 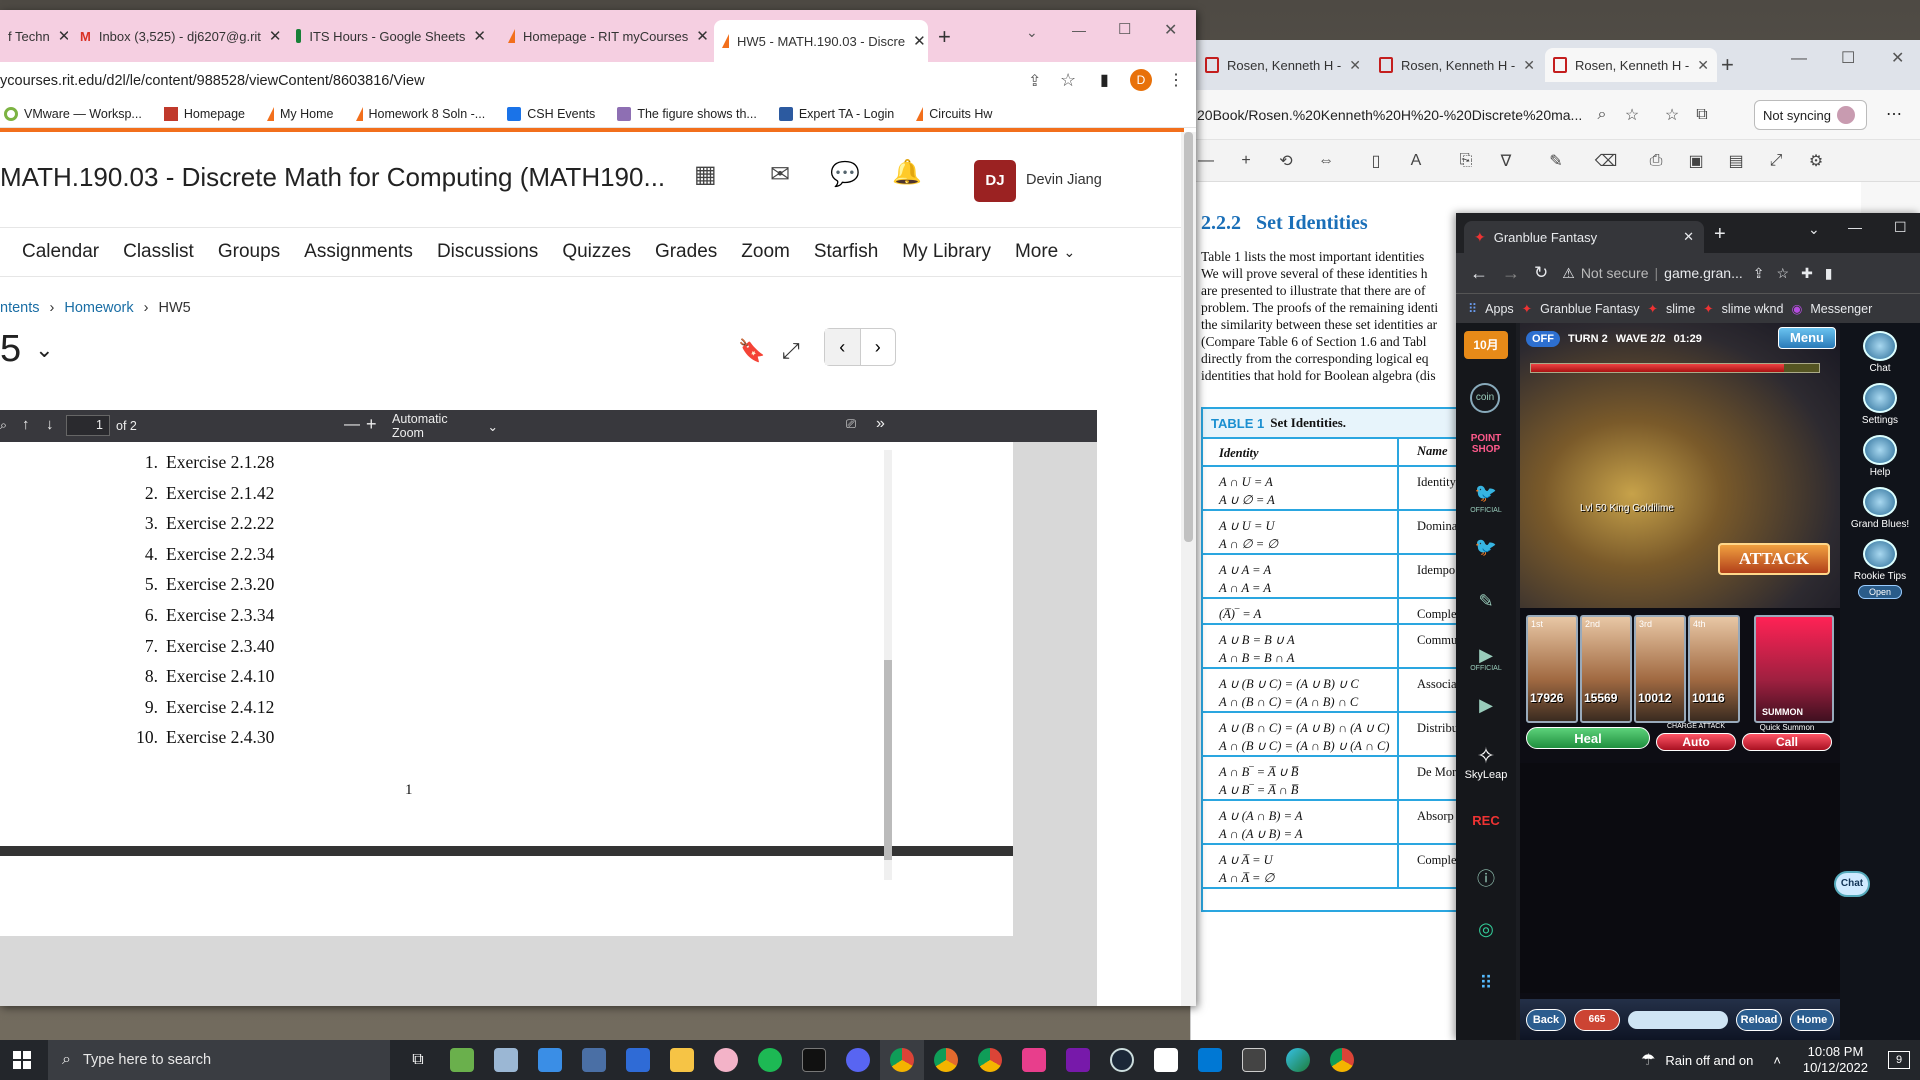 I want to click on calendar-icon: 10月, so click(x=1486, y=345).